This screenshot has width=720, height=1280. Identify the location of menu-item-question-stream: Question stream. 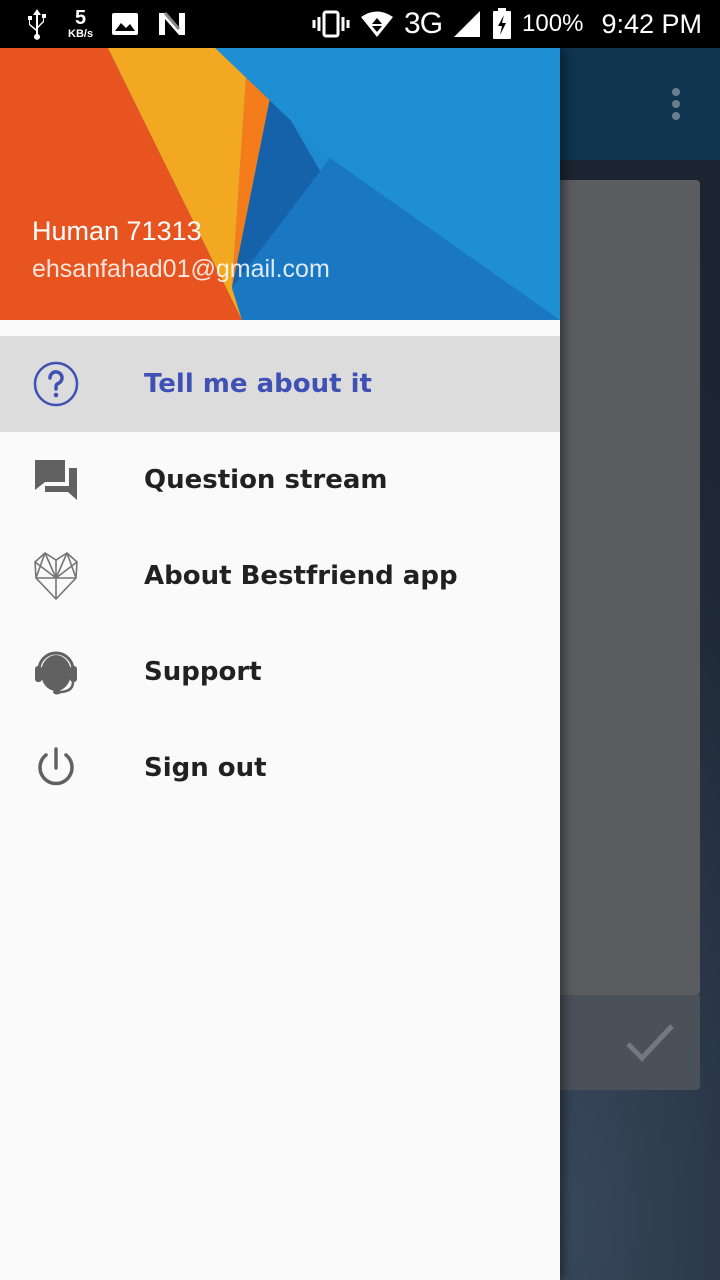
(280, 480).